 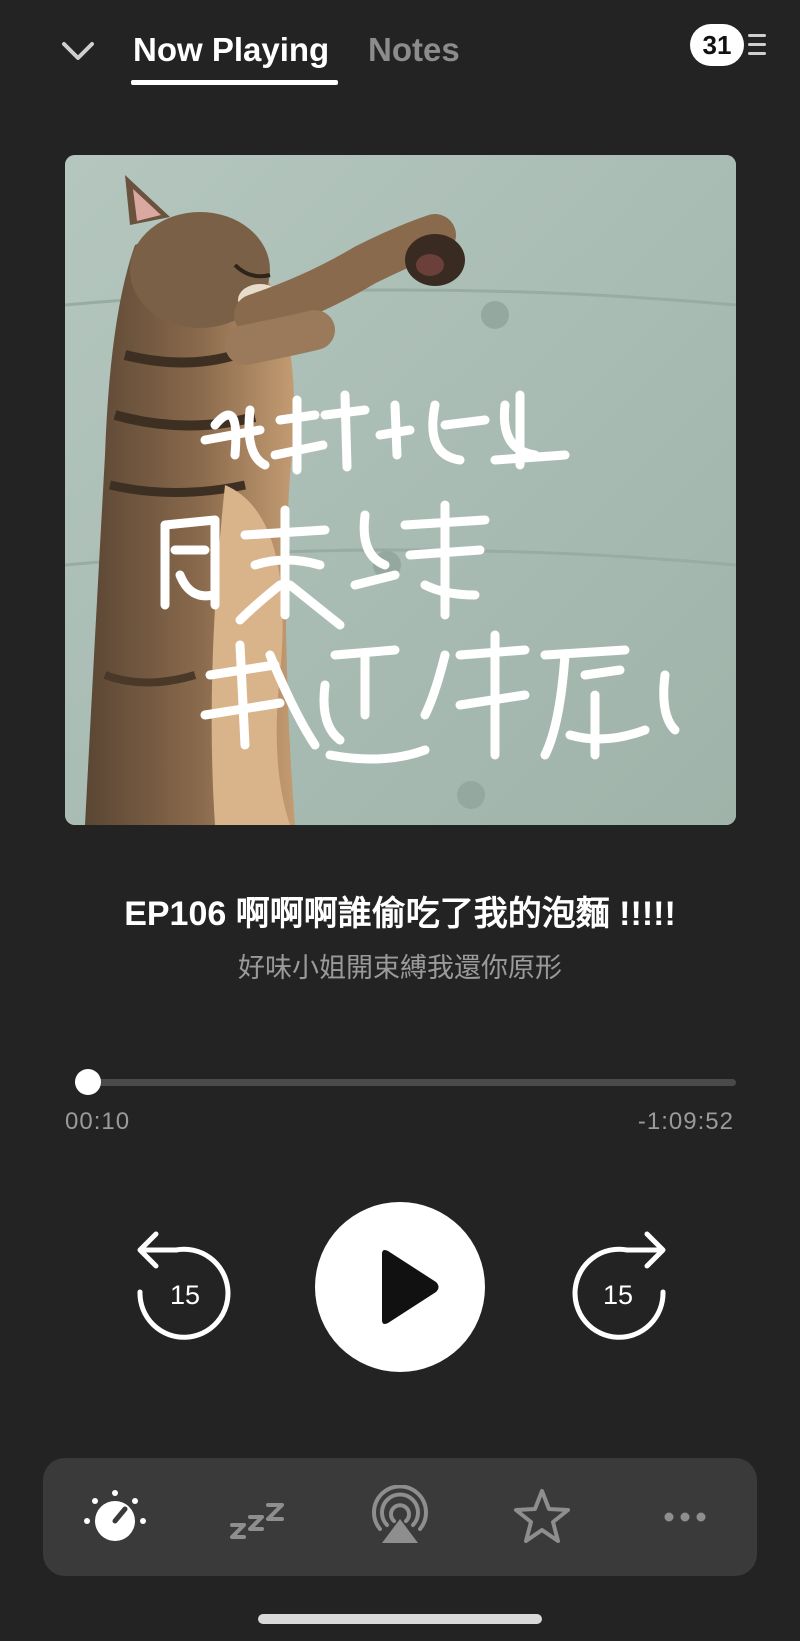 I want to click on skip-forward-button: 15, so click(x=618, y=1286).